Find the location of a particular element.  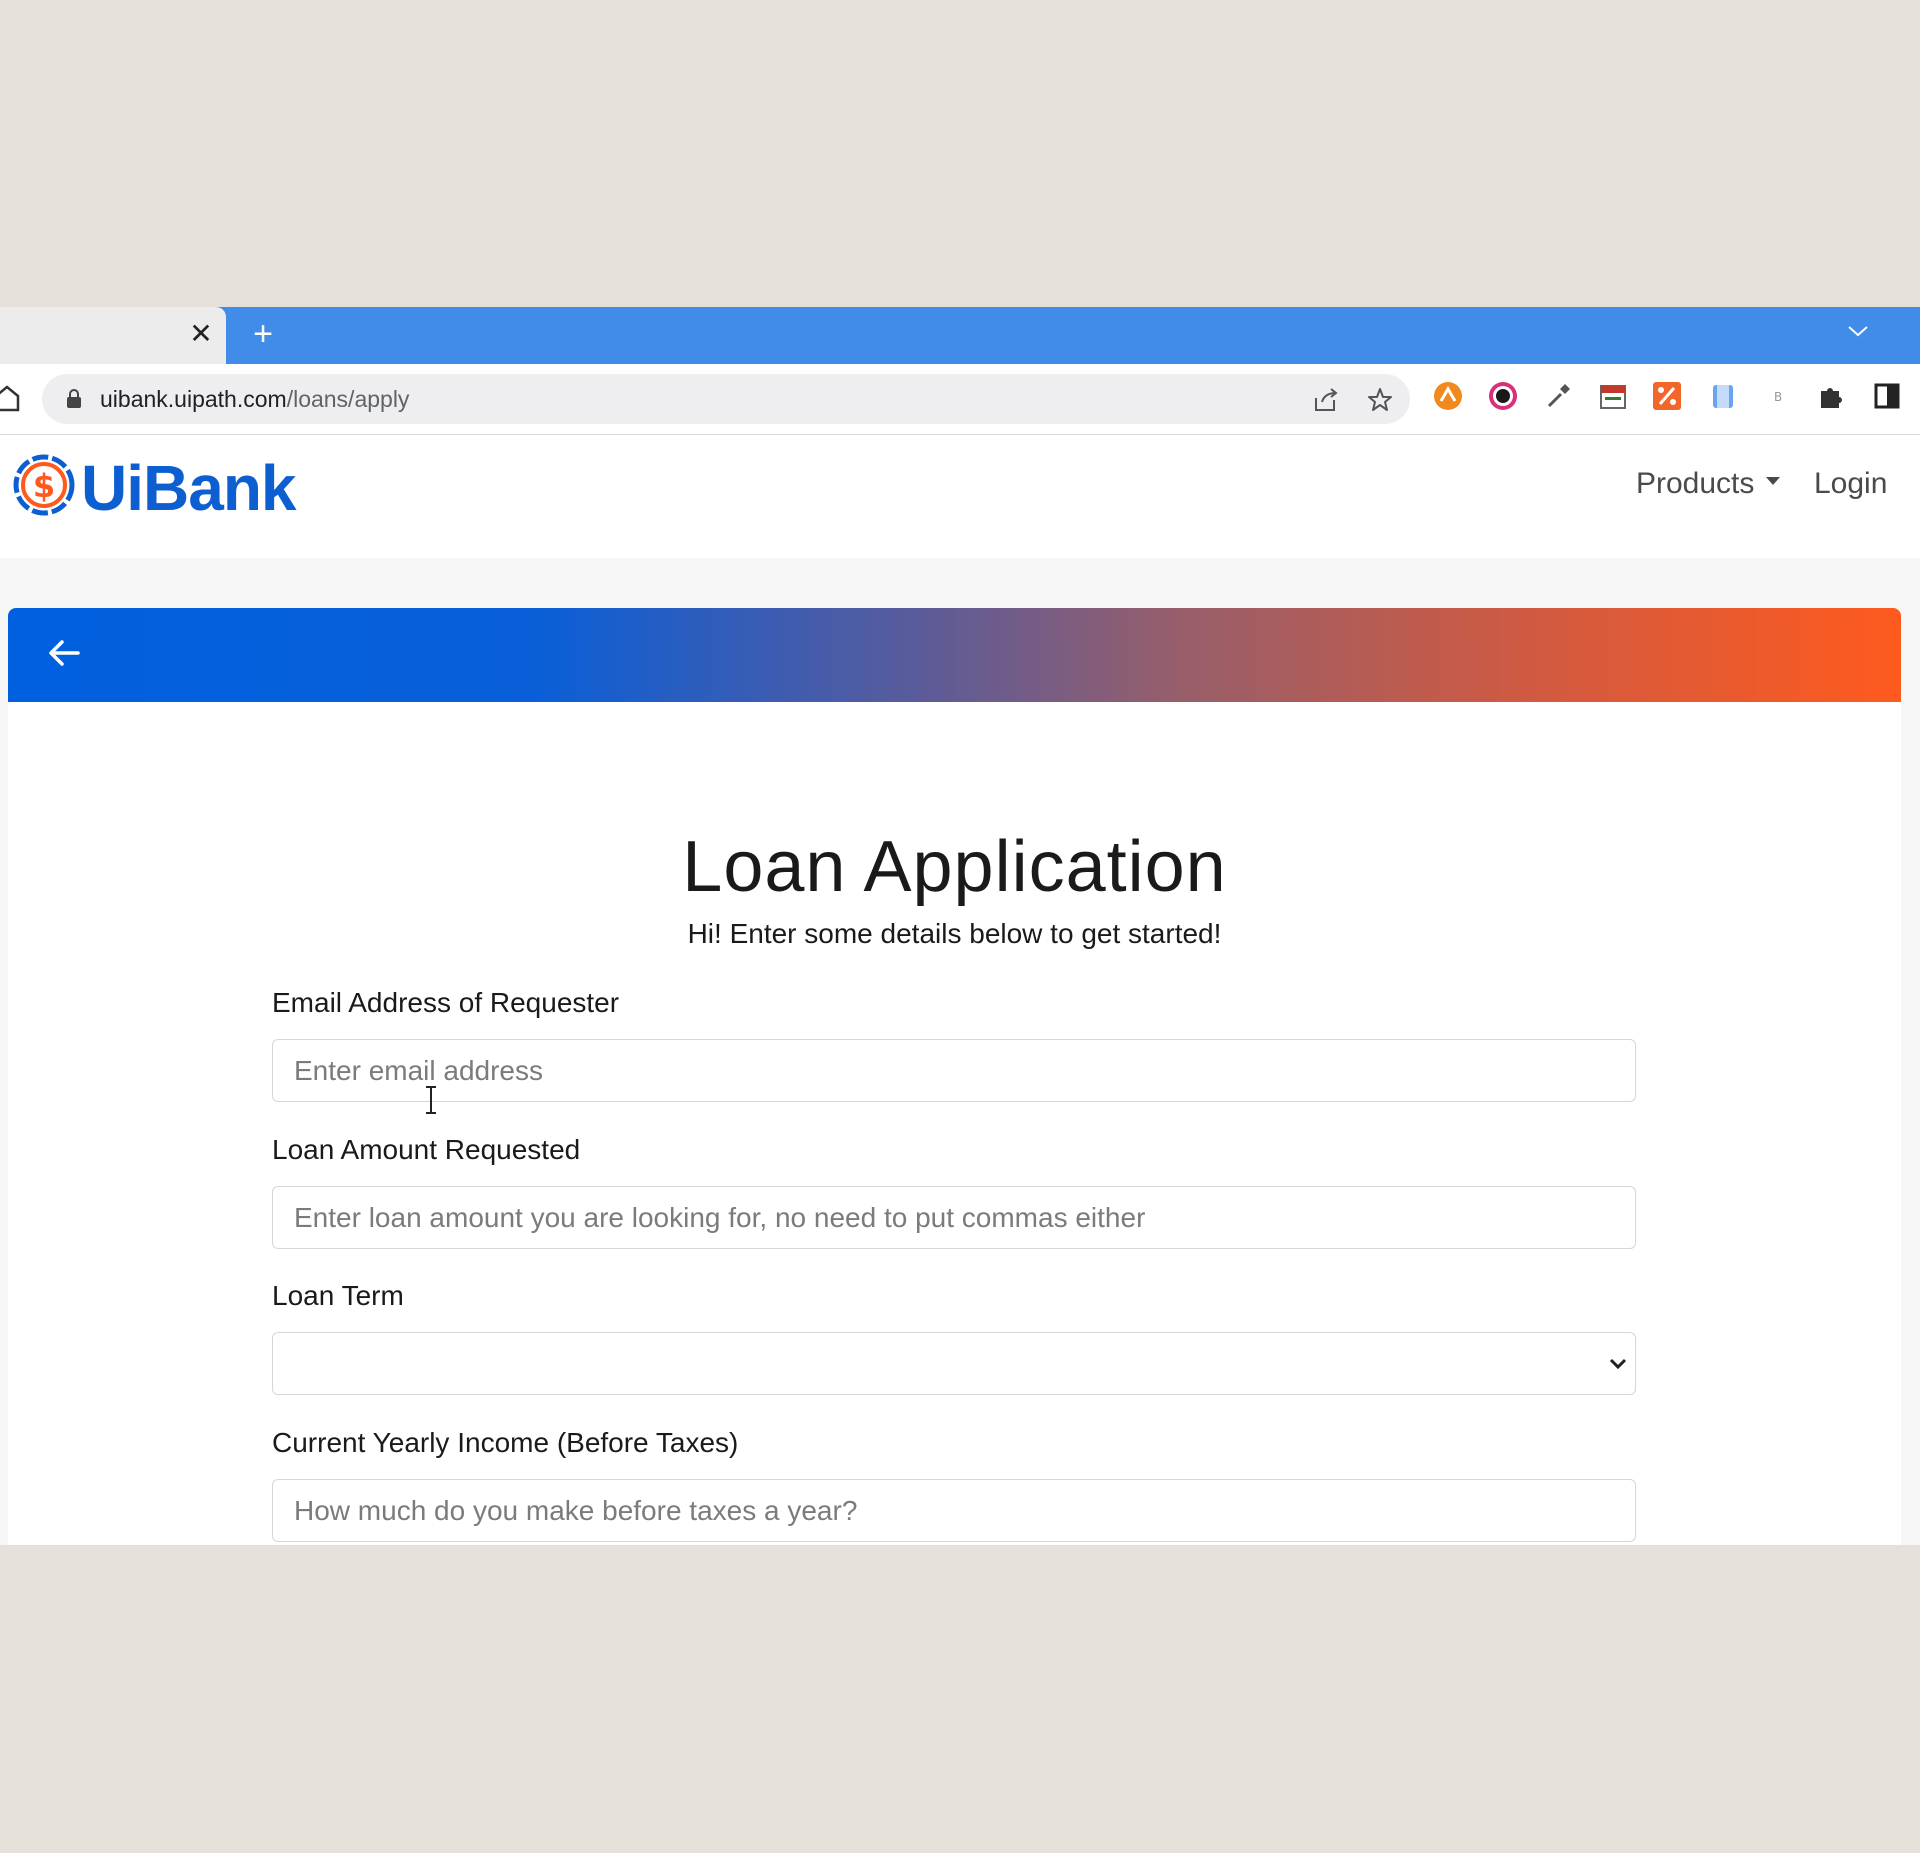

browser-toolbar: uibank.uipath.com/loans/apply B is located at coordinates (960, 399).